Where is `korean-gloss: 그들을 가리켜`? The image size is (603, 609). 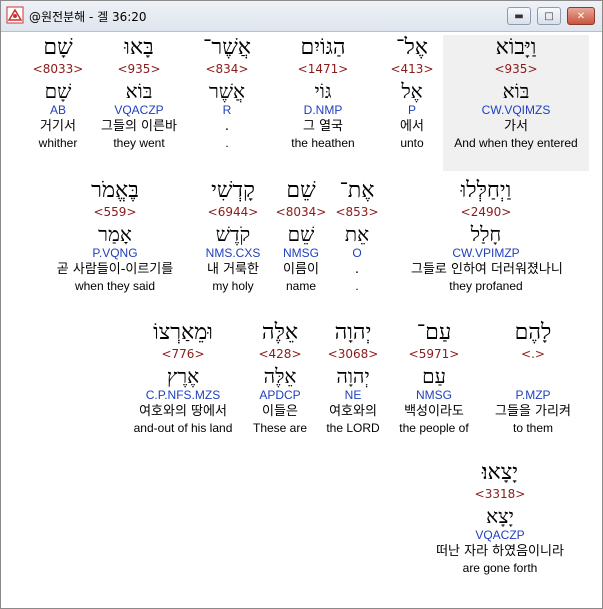 korean-gloss: 그들을 가리켜 is located at coordinates (533, 411).